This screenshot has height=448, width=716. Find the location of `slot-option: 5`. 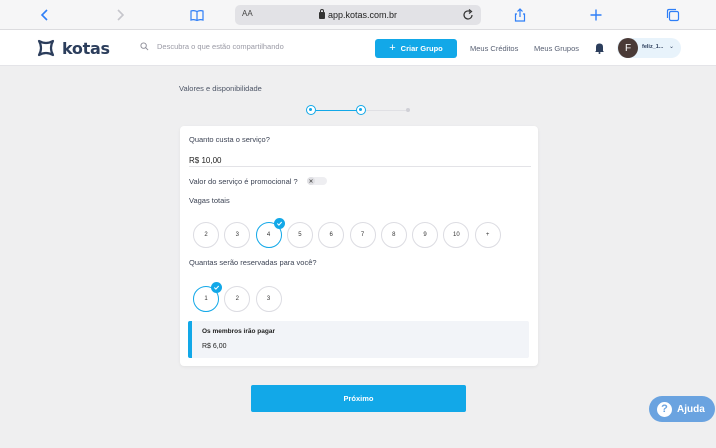

slot-option: 5 is located at coordinates (299, 235).